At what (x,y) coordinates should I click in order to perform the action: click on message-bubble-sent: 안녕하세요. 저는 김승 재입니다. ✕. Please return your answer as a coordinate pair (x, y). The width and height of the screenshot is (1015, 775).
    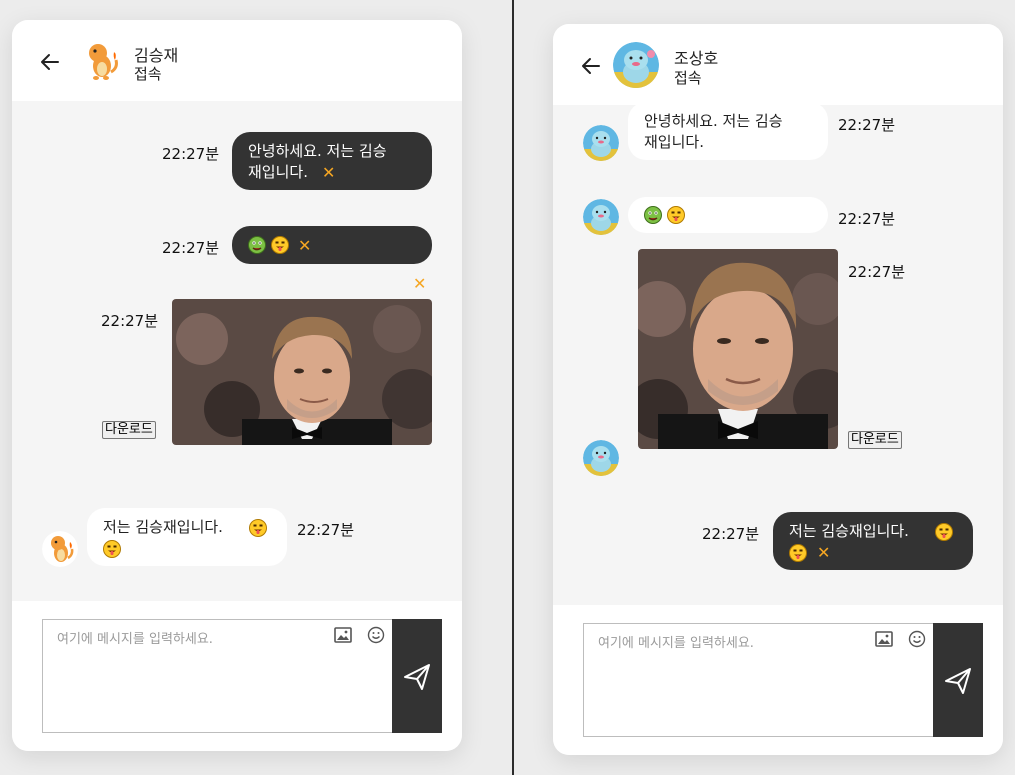
    Looking at the image, I should click on (332, 161).